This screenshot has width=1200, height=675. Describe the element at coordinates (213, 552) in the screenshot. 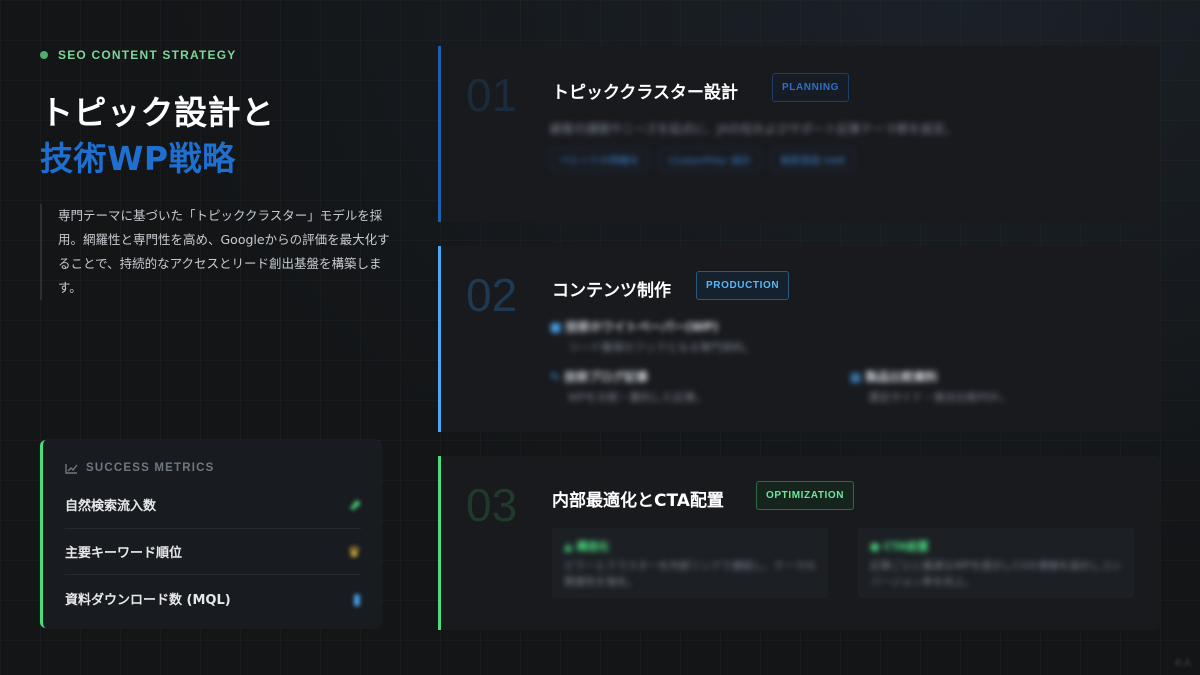

I see `metric-row: 主要キーワード順位 ♛` at that location.